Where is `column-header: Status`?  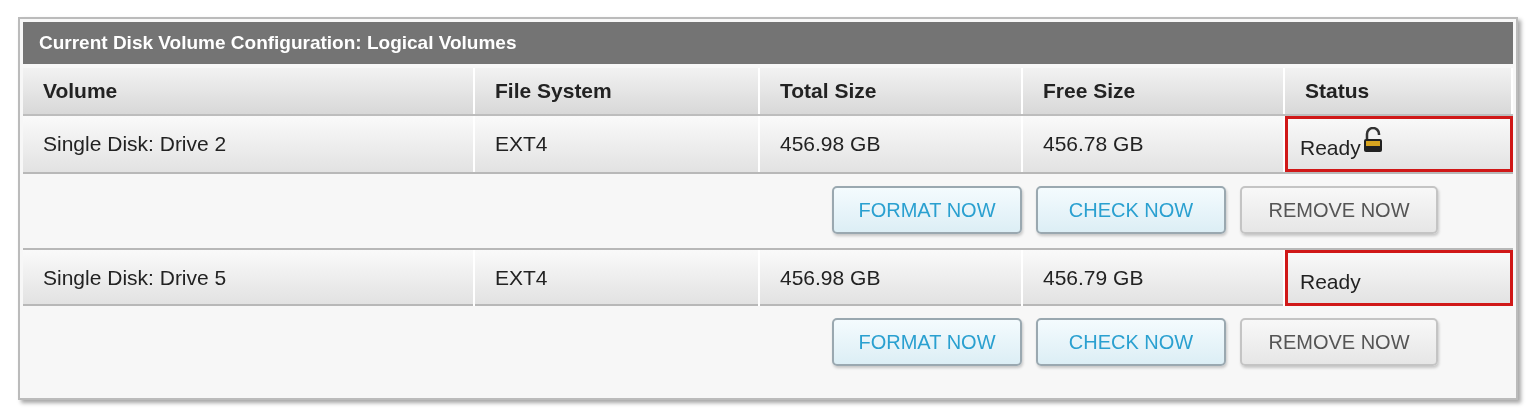
column-header: Status is located at coordinates (1399, 91).